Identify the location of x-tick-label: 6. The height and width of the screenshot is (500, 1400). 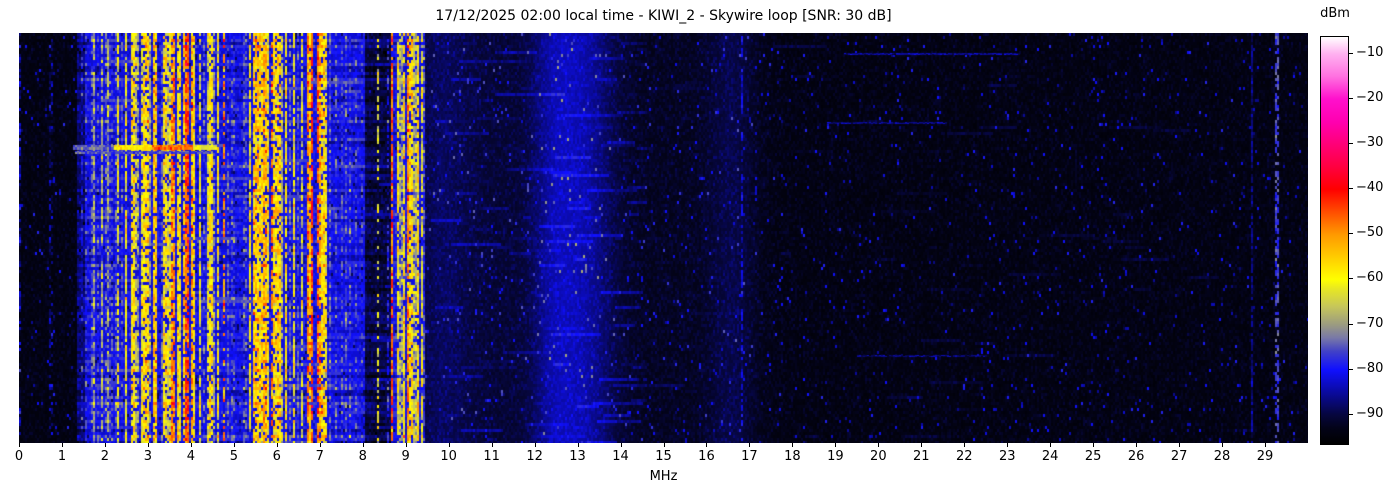
(276, 456).